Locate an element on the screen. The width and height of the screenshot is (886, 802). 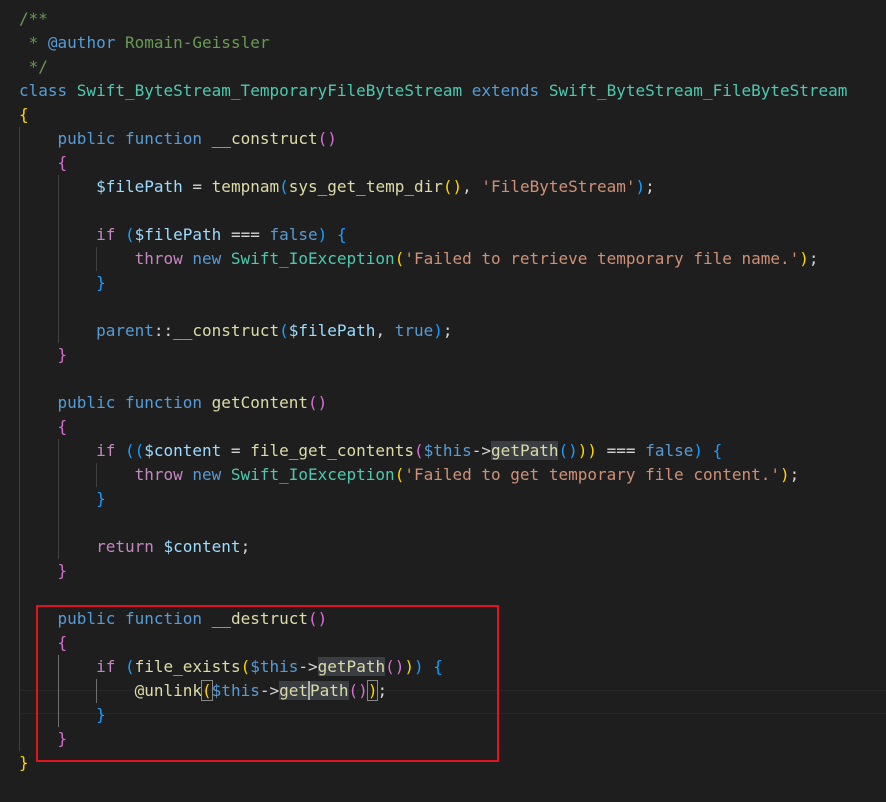
code-token: class is located at coordinates (48, 90).